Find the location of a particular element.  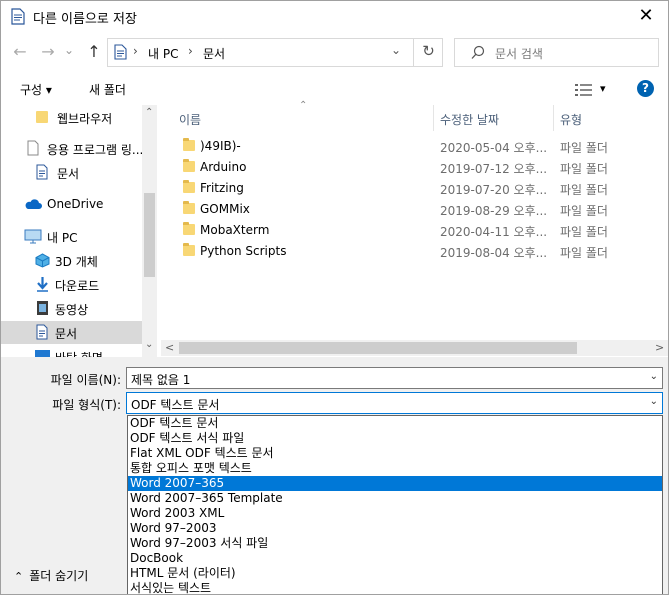

filetype-option: ODF 텍스트 문서 is located at coordinates (395, 423).